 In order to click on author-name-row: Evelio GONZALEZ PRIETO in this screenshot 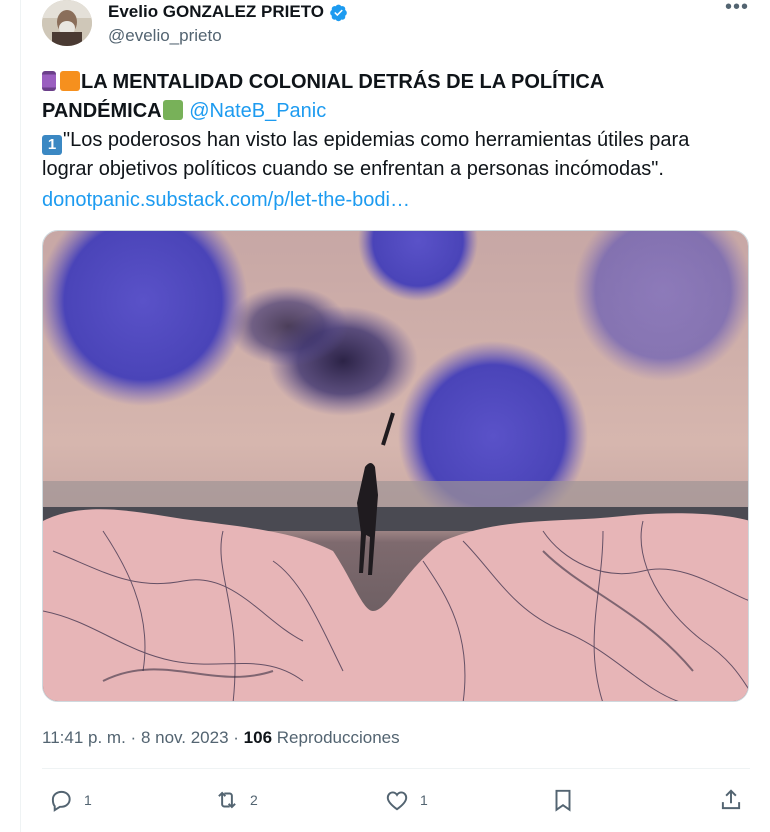, I will do `click(228, 12)`.